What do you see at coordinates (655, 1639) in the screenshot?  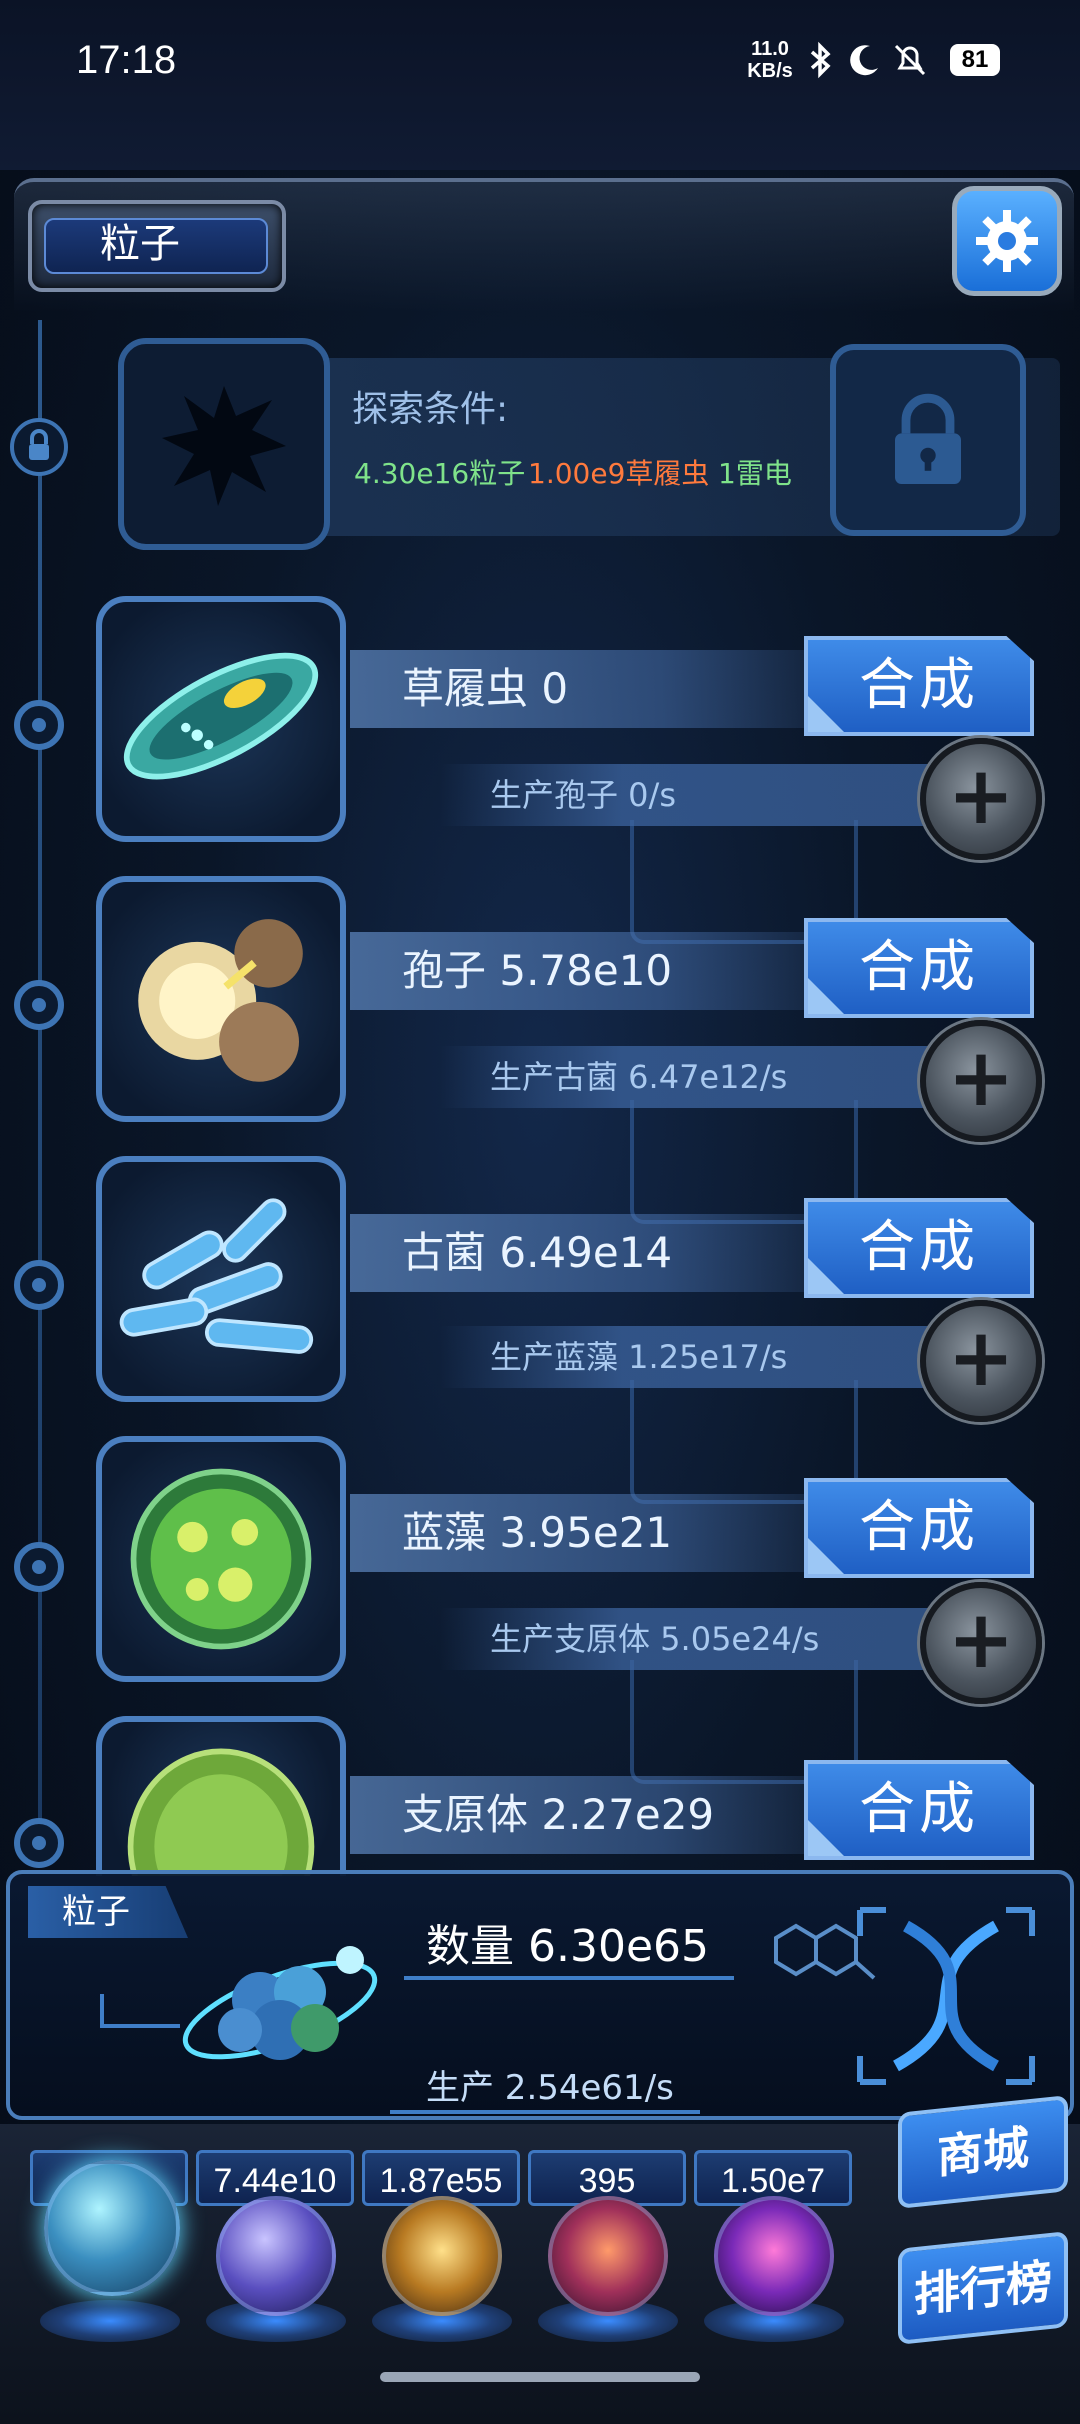 I see `cyanobacteria-production: 生产支原体 5.05e24/s` at bounding box center [655, 1639].